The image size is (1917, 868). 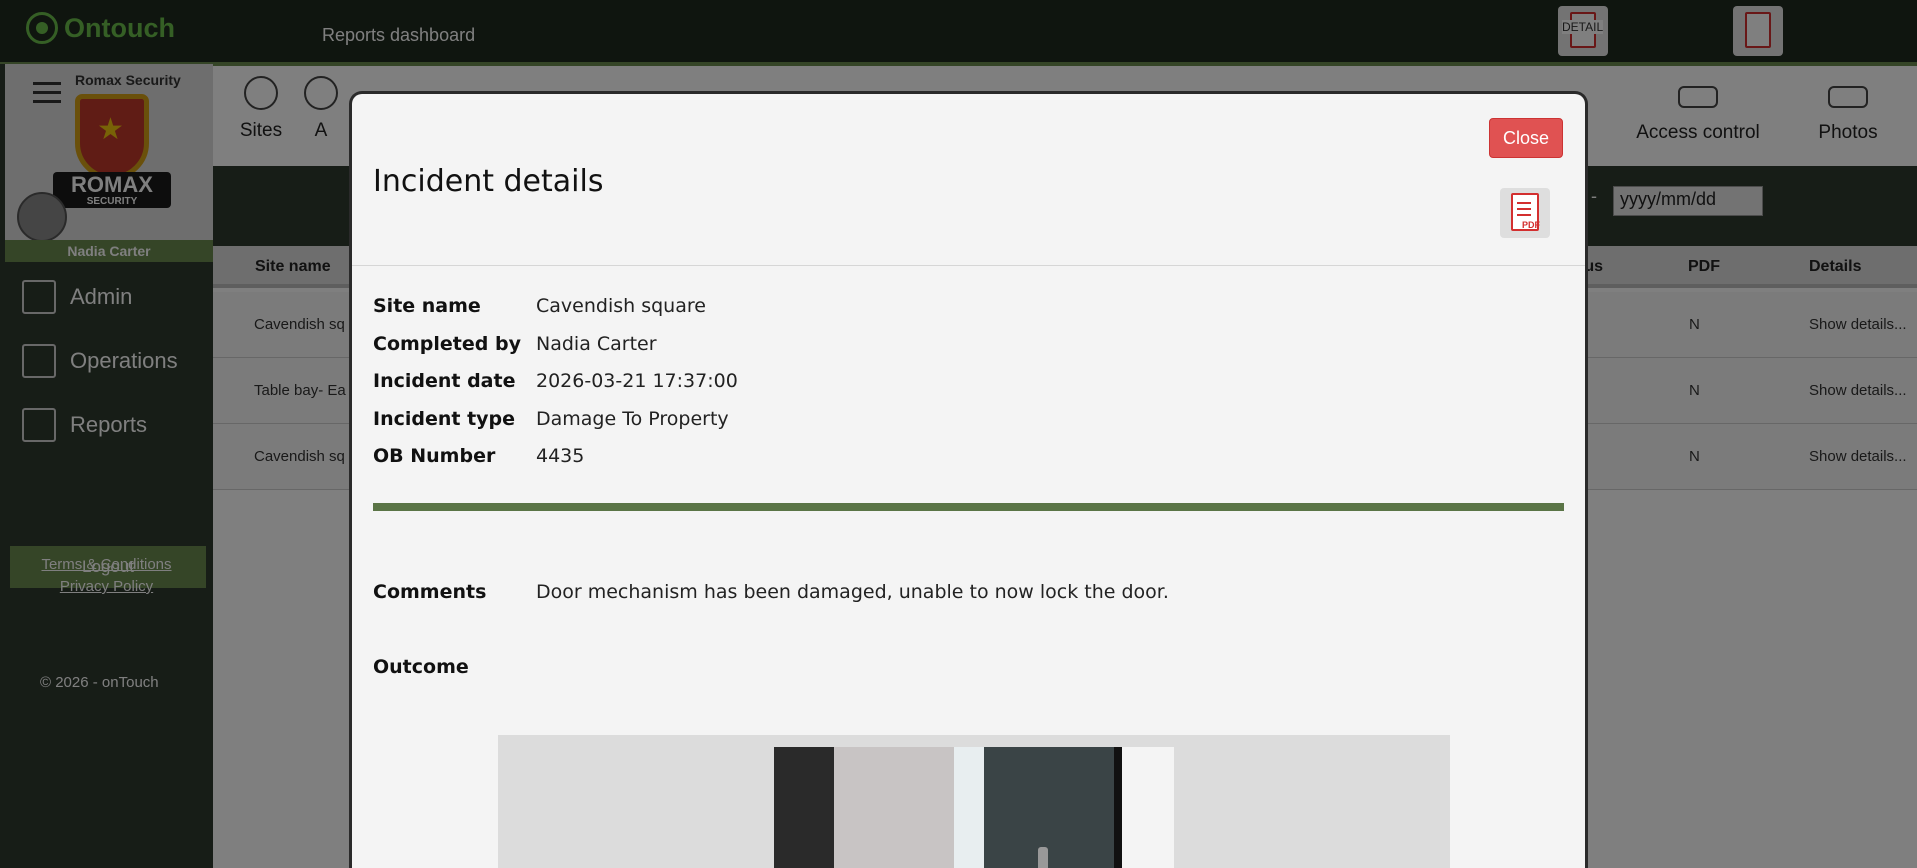 What do you see at coordinates (974, 807) in the screenshot?
I see `incident-photo` at bounding box center [974, 807].